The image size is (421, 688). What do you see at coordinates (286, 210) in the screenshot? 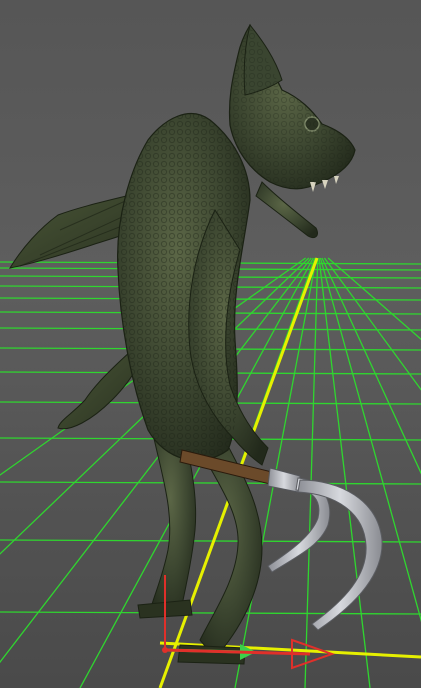
I see `creature-jaw` at bounding box center [286, 210].